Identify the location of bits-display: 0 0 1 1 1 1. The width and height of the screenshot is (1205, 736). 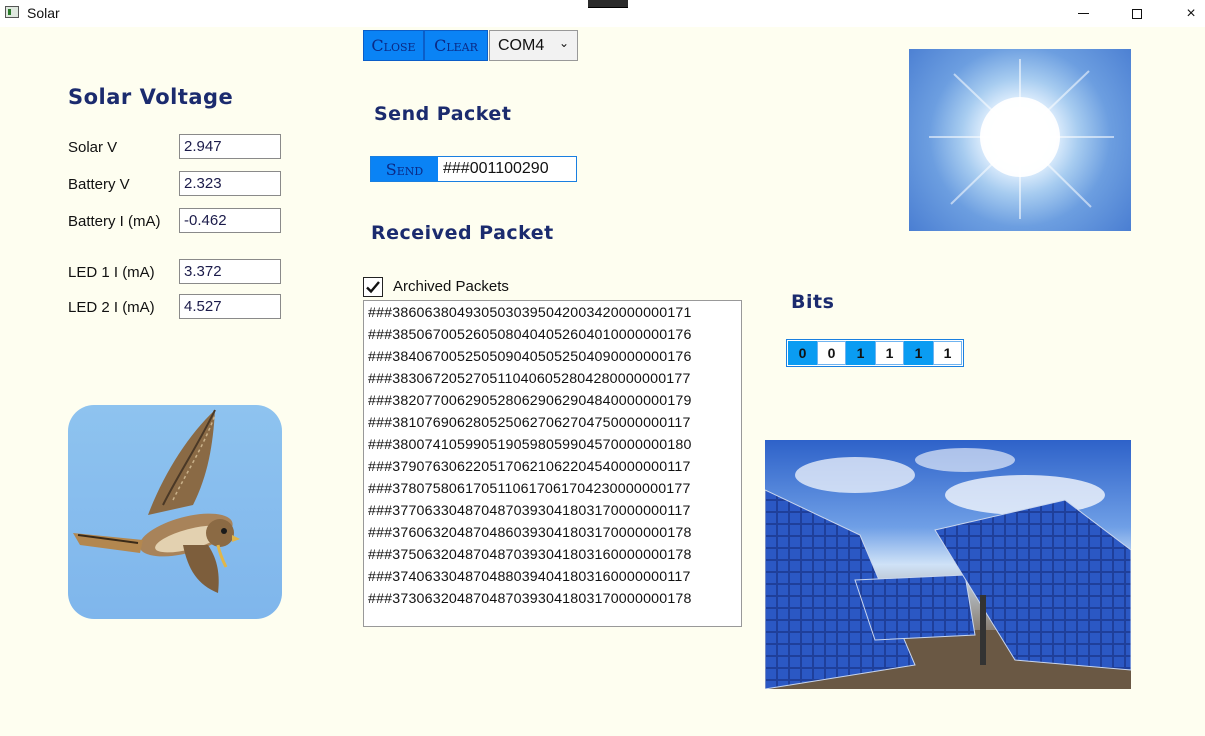
(875, 353).